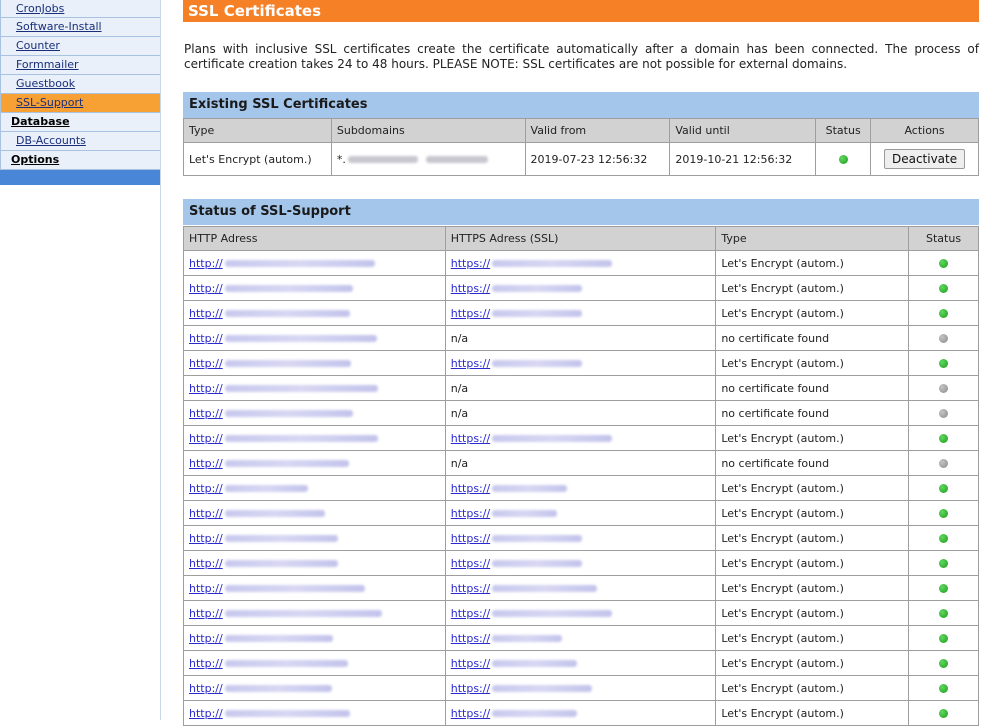 This screenshot has height=726, width=1000. I want to click on sidebar-item-label: Guestbook, so click(45, 83).